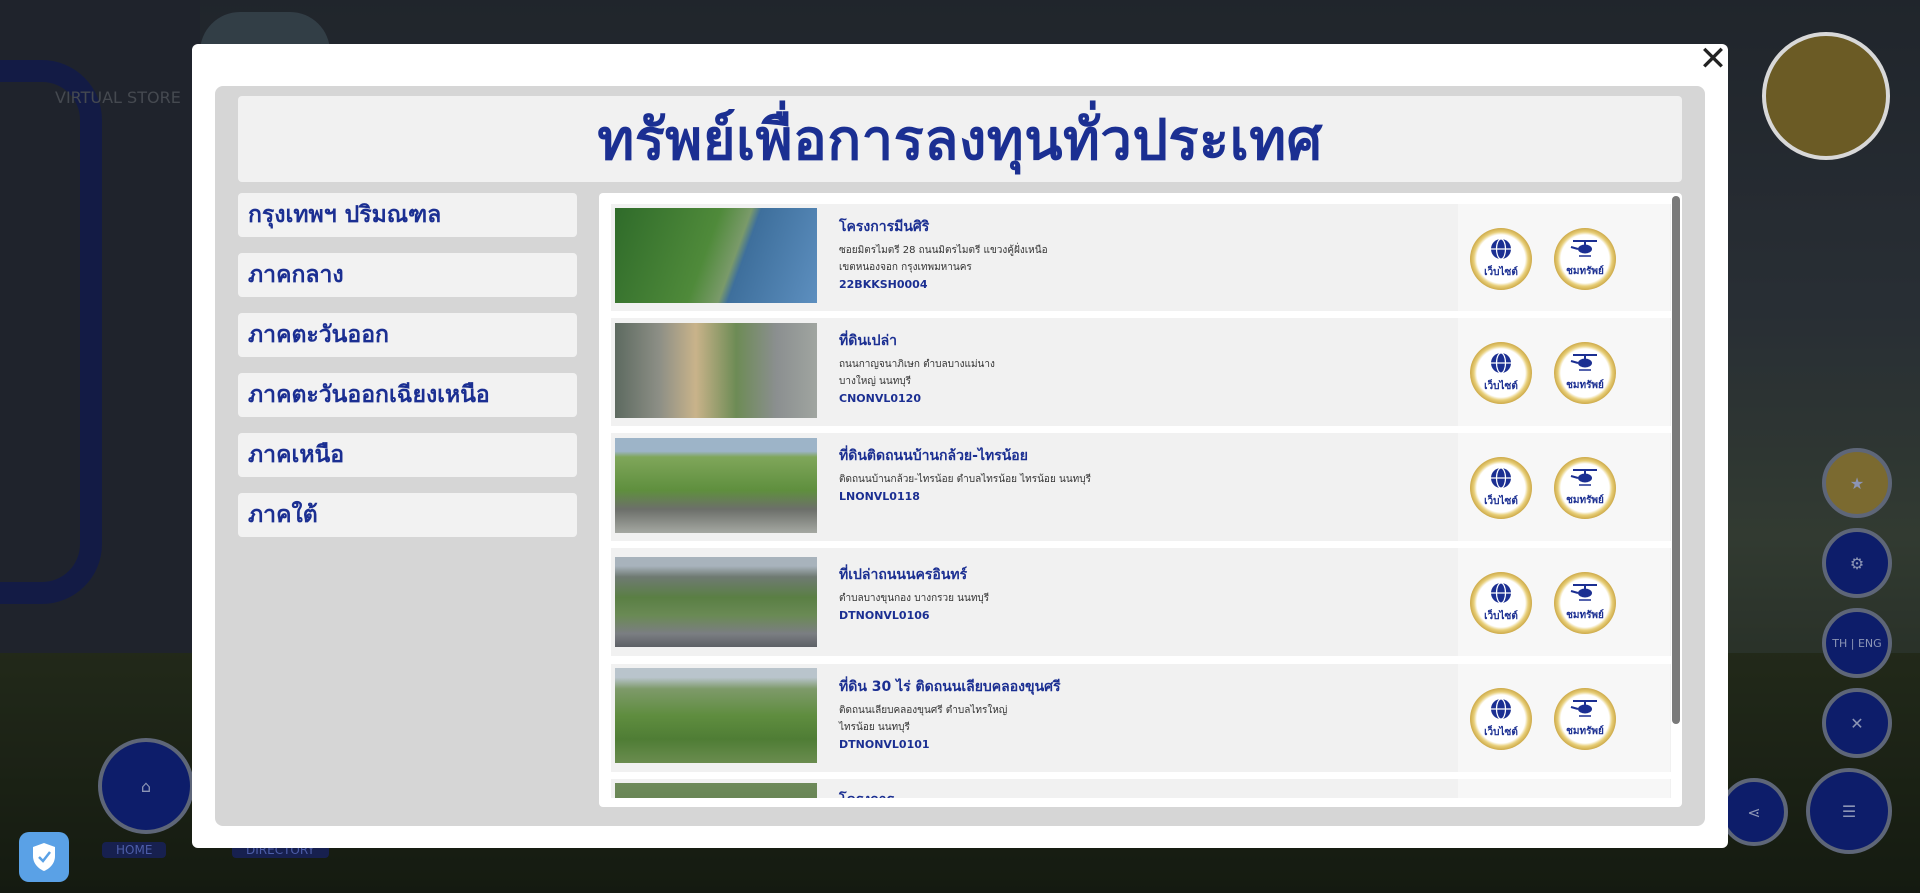 This screenshot has width=1920, height=893. Describe the element at coordinates (914, 598) in the screenshot. I see `property-address-line: ตำบลบางขุนกอง บางกรวย นนทบุรี` at that location.